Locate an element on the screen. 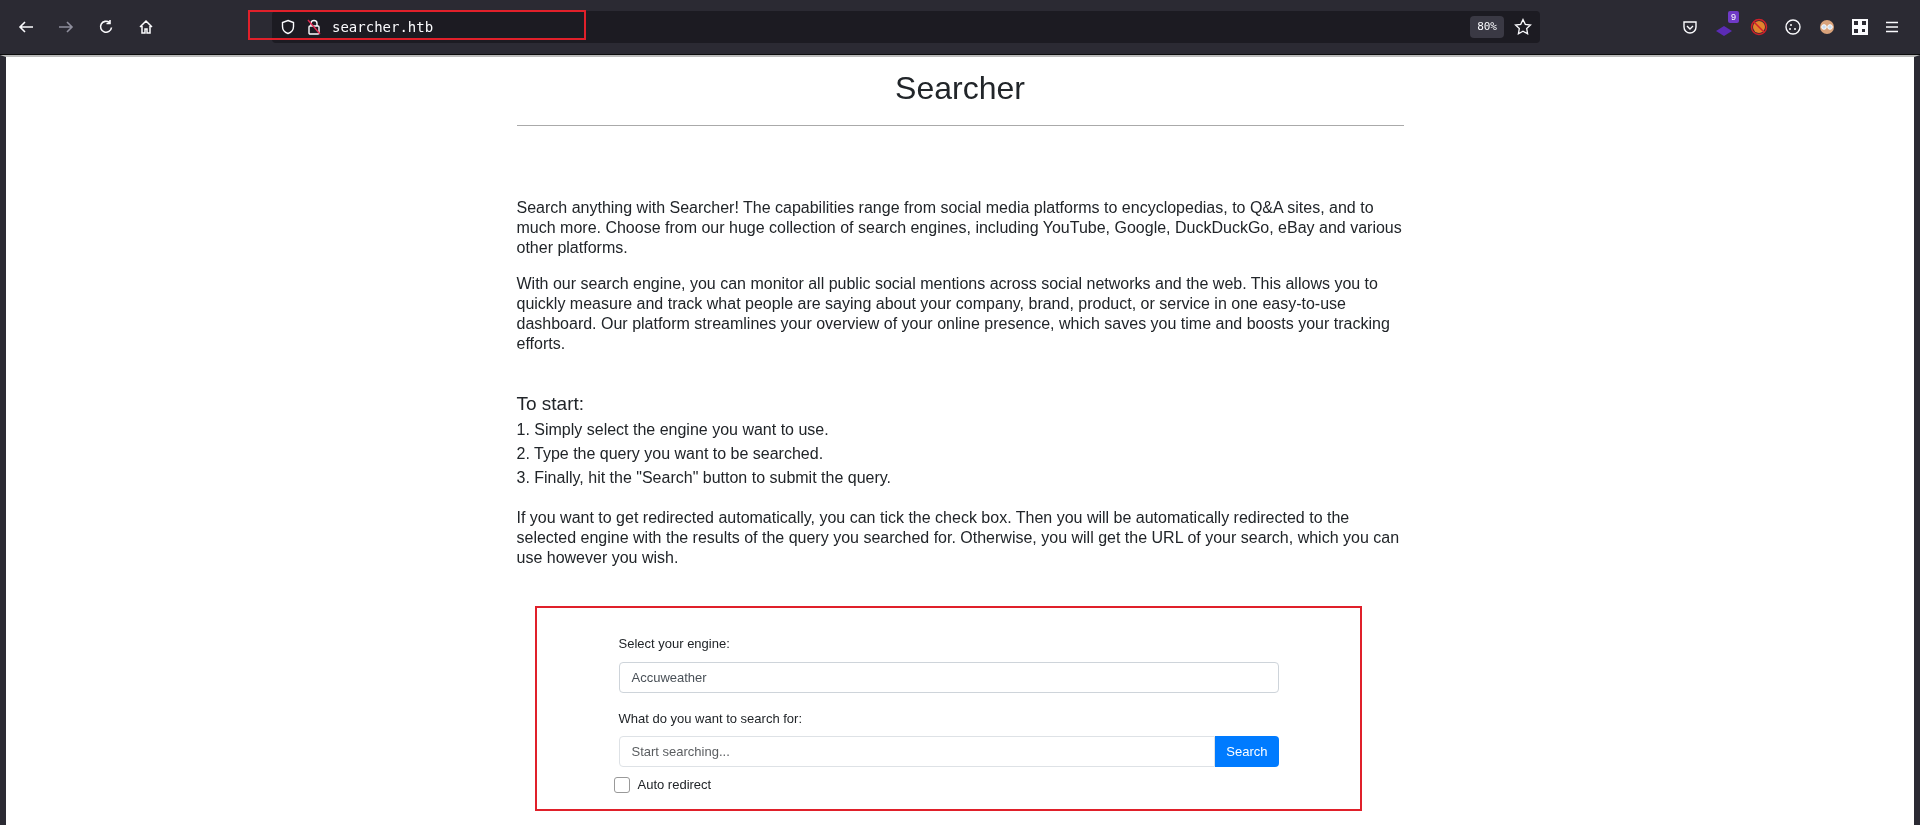  arrow-right-icon is located at coordinates (66, 27).